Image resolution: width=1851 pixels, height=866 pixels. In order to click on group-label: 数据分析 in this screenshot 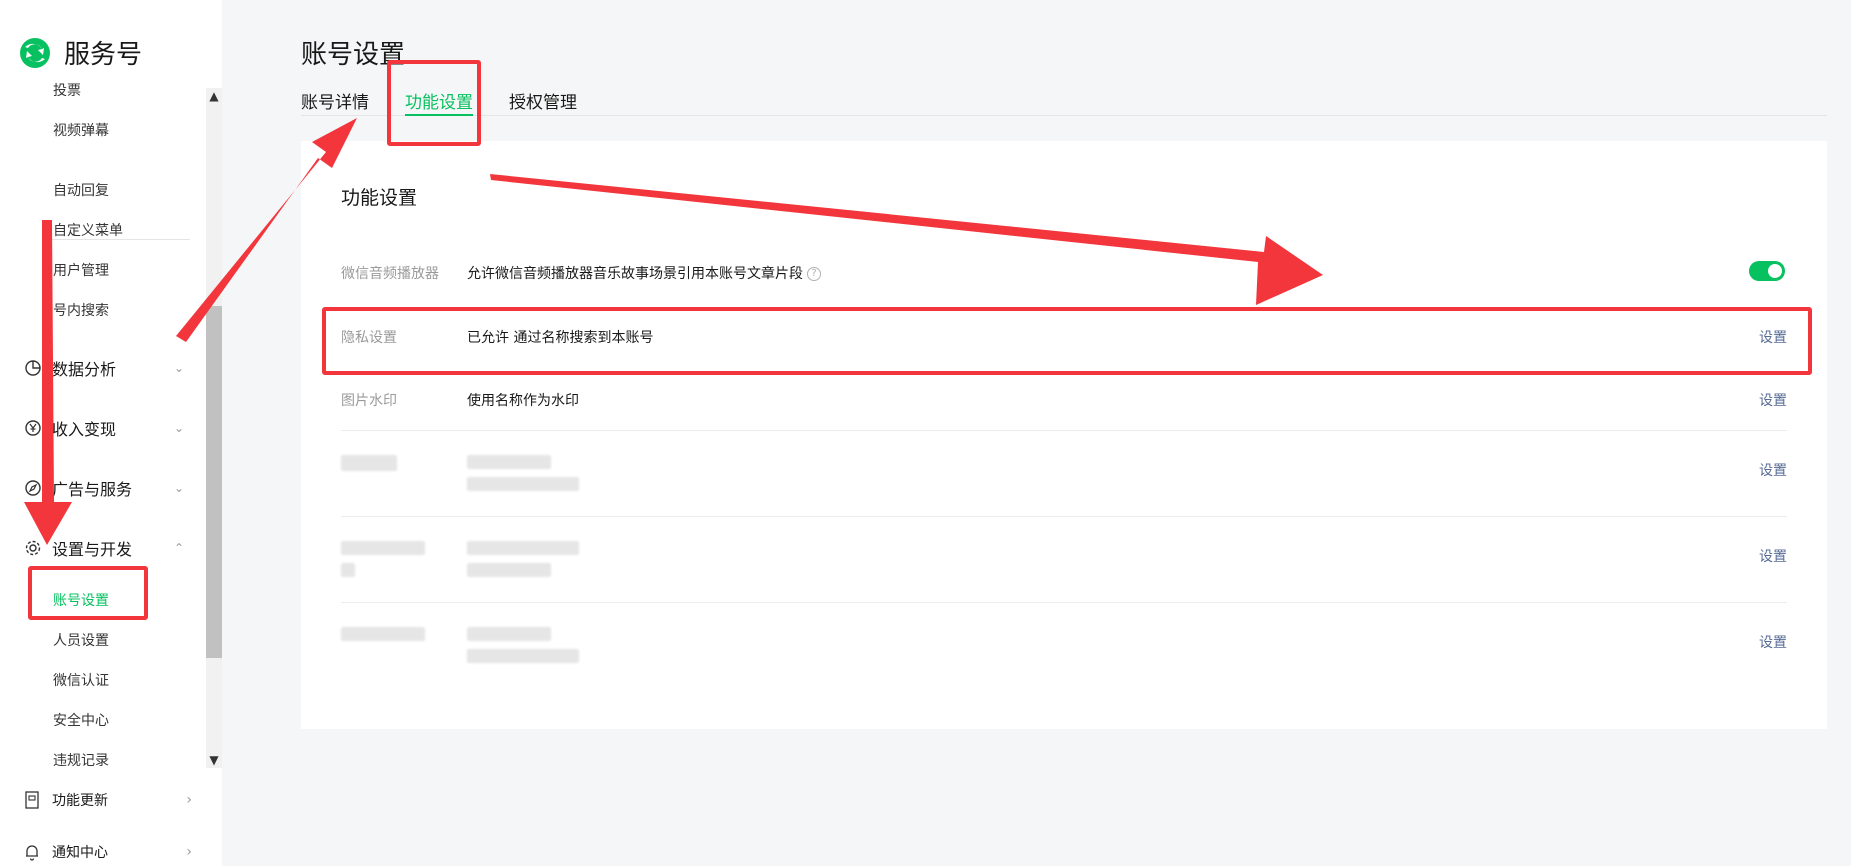, I will do `click(84, 369)`.